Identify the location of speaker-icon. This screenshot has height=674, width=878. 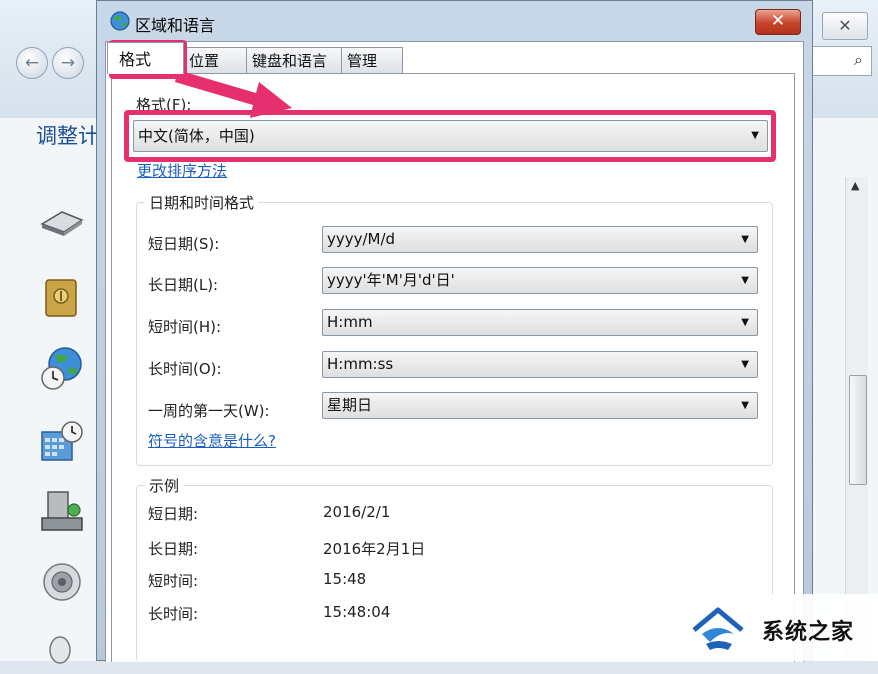
(62, 582).